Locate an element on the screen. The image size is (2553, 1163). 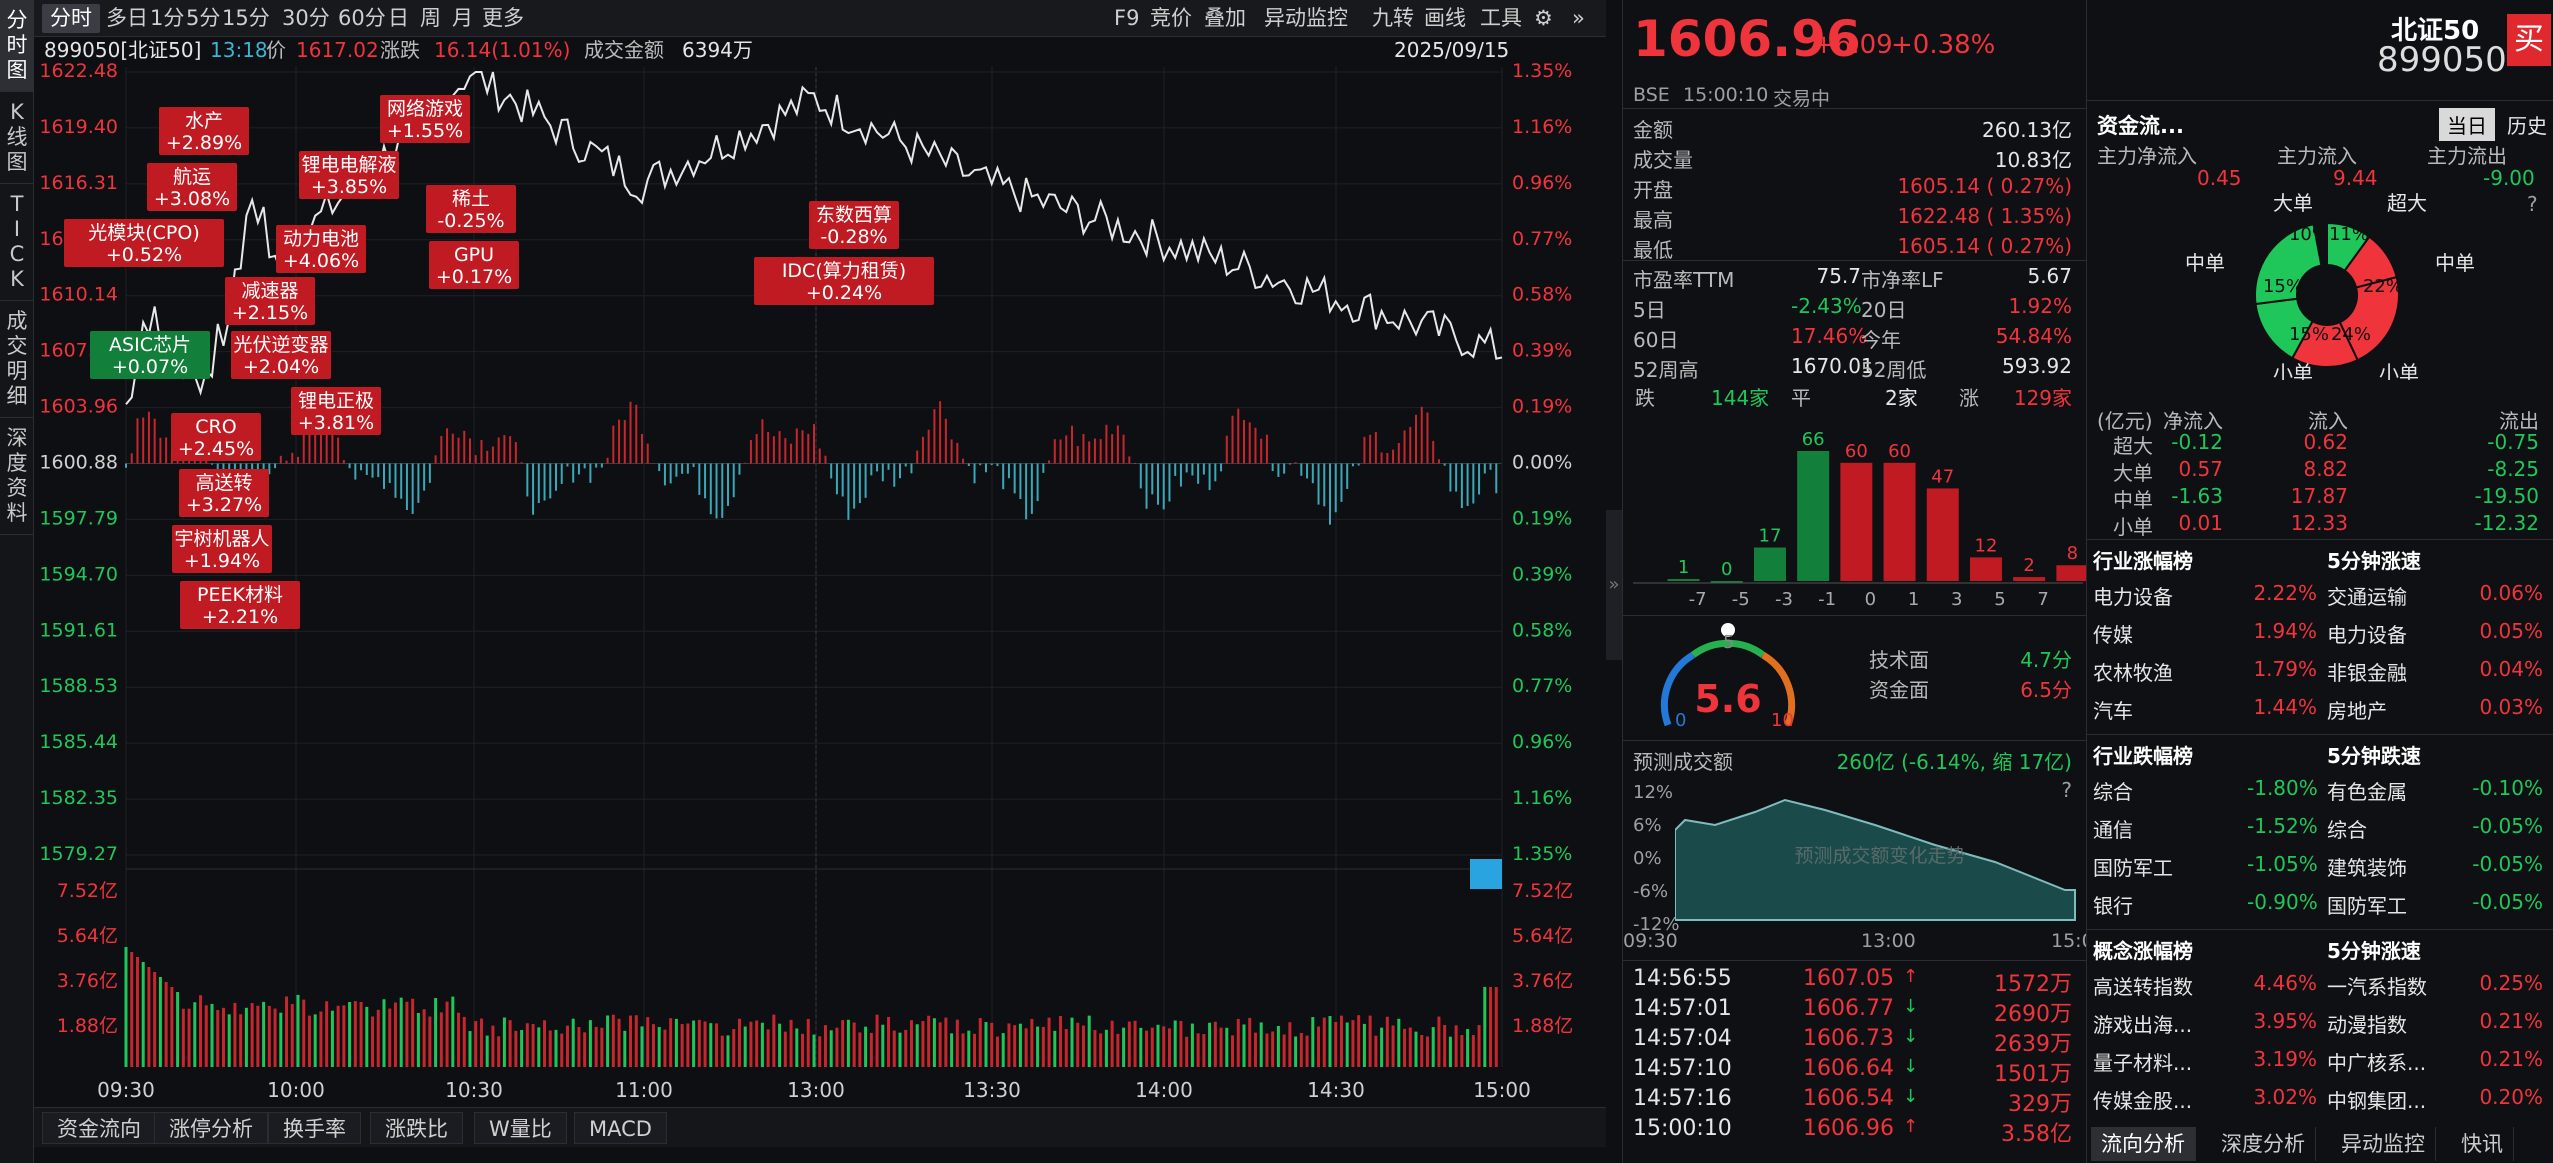
concept-tag-name: 宇树机器人 is located at coordinates (221, 539).